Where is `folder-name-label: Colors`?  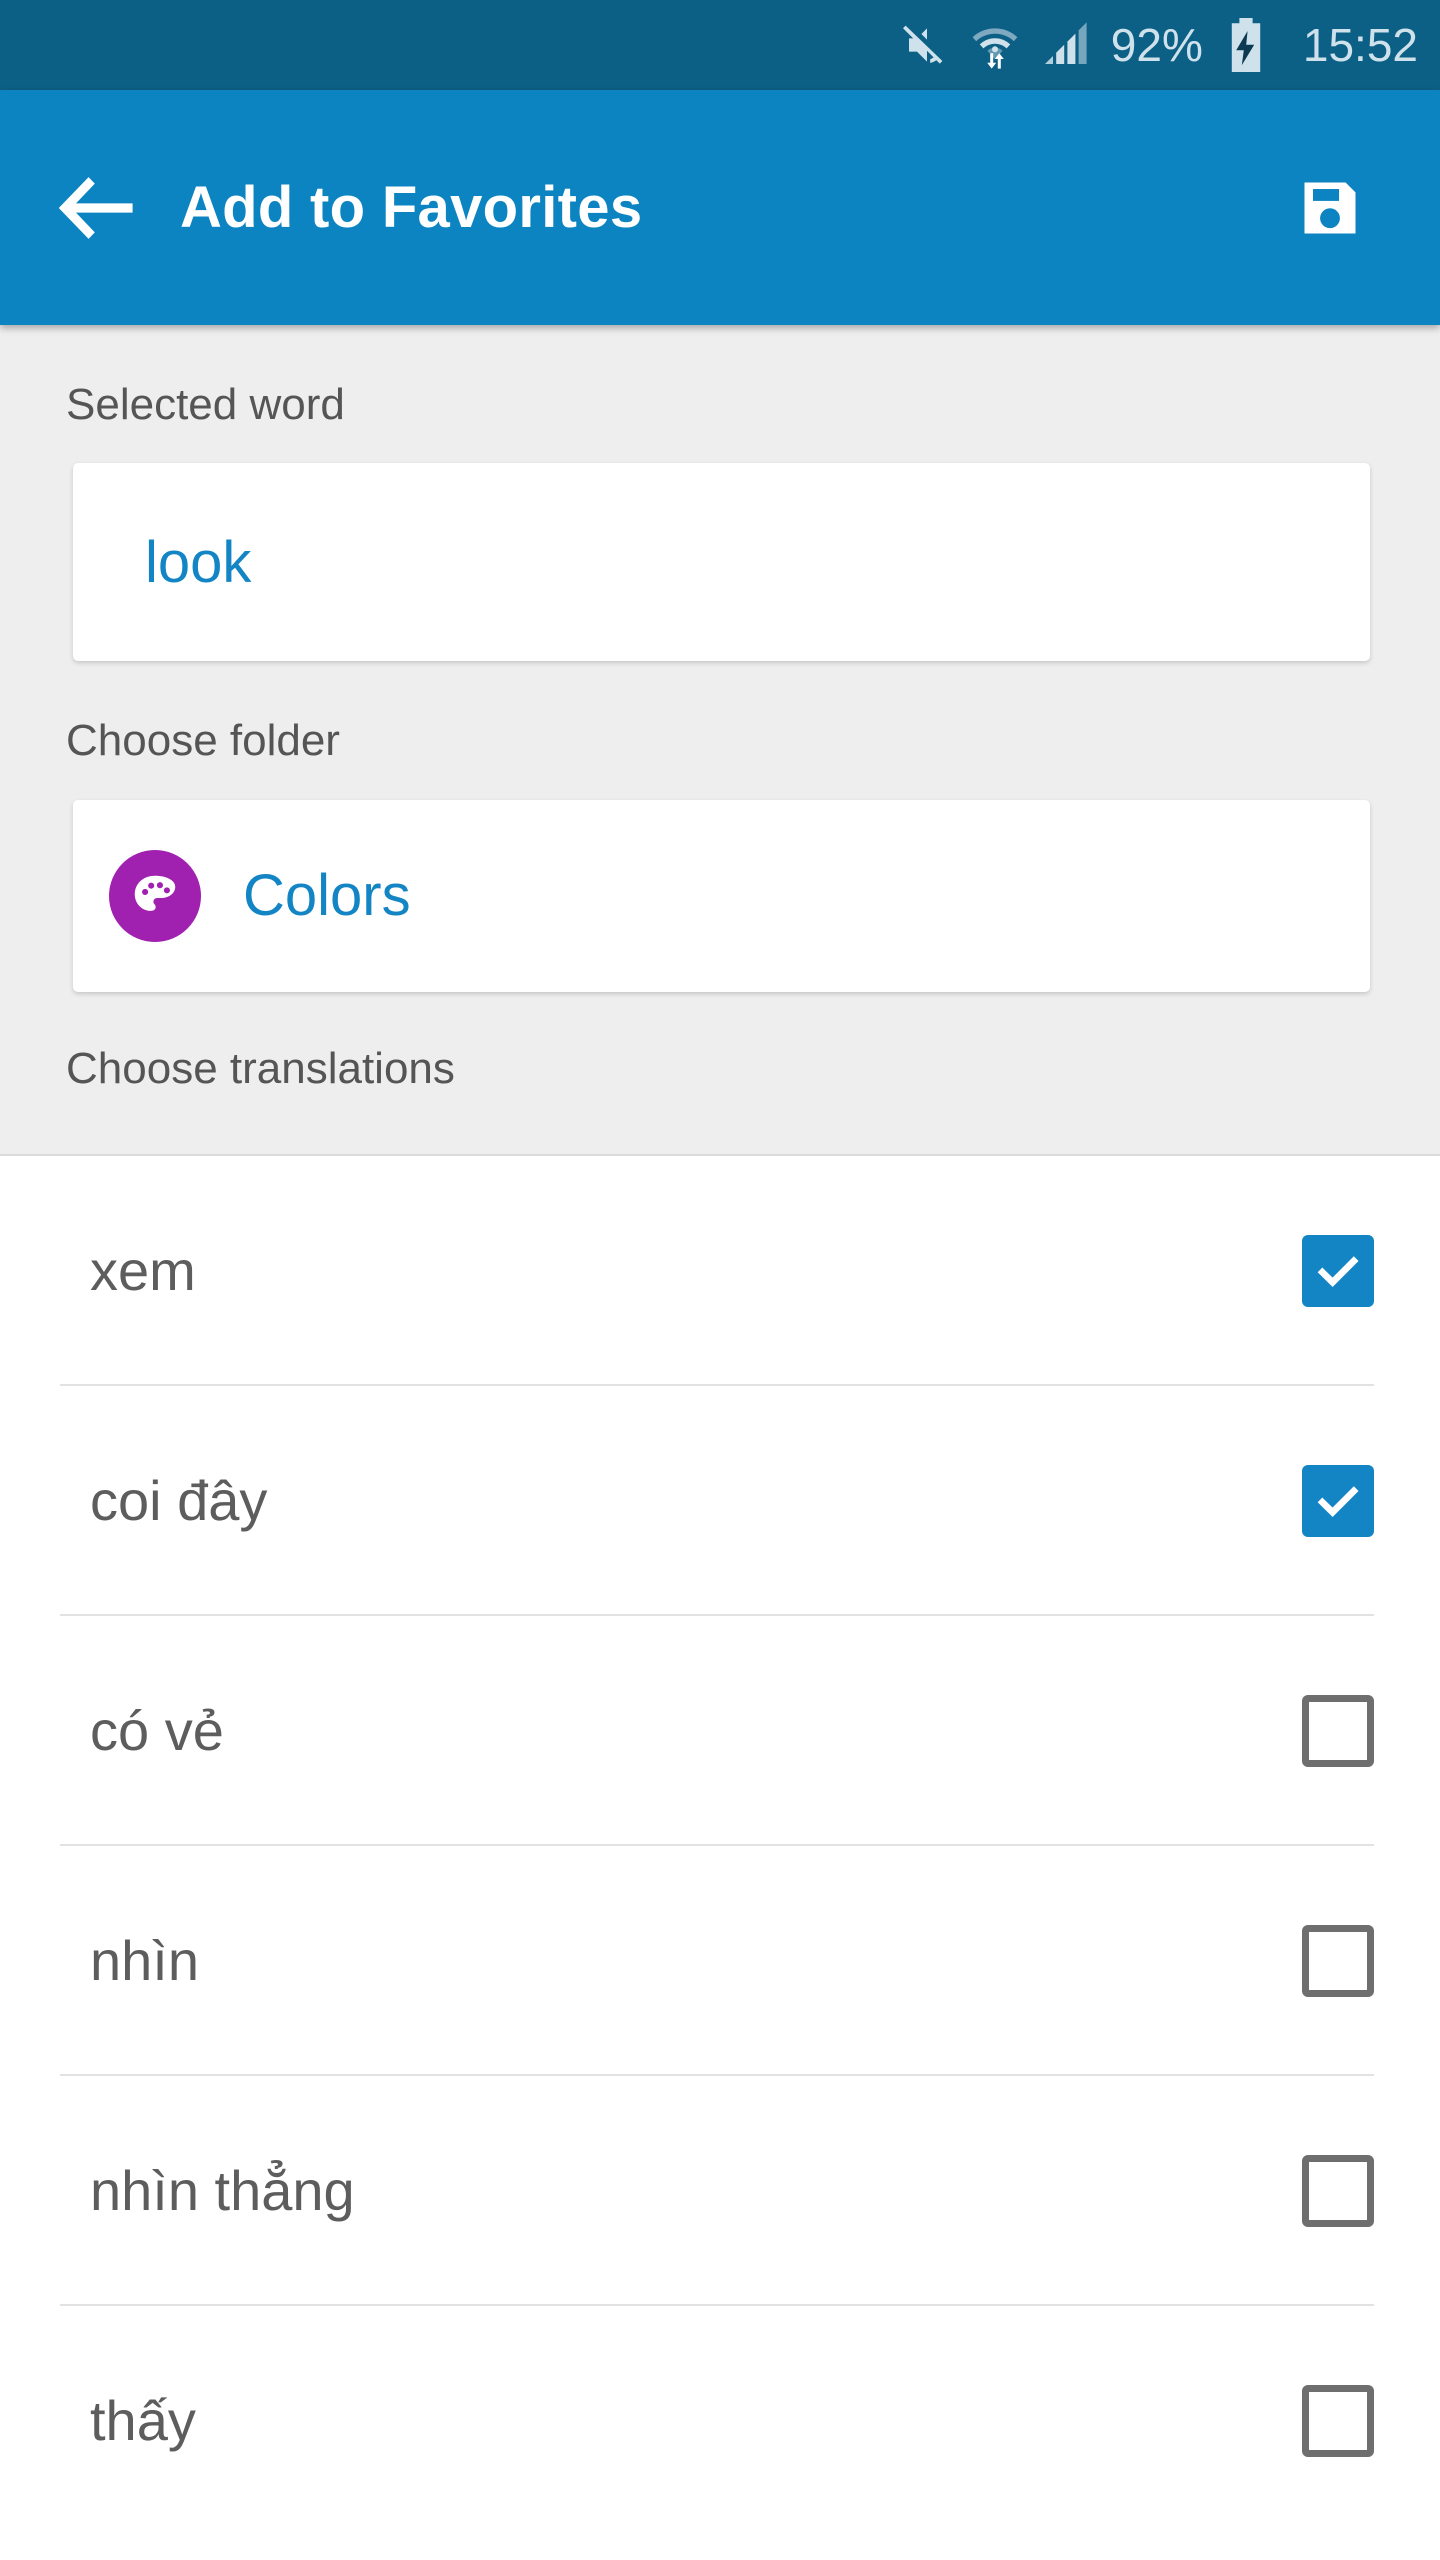
folder-name-label: Colors is located at coordinates (327, 896).